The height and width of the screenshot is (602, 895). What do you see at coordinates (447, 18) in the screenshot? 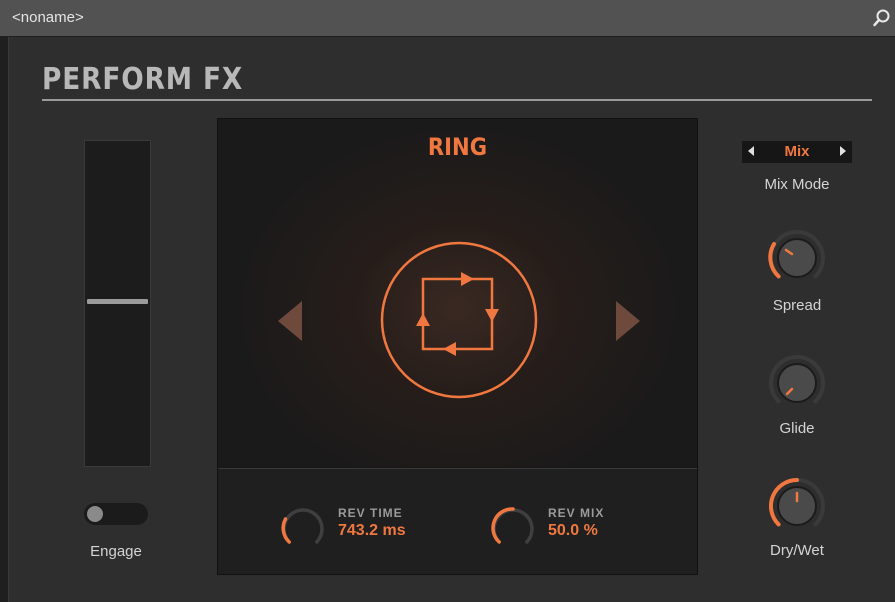
I see `title-bar: <noname>` at bounding box center [447, 18].